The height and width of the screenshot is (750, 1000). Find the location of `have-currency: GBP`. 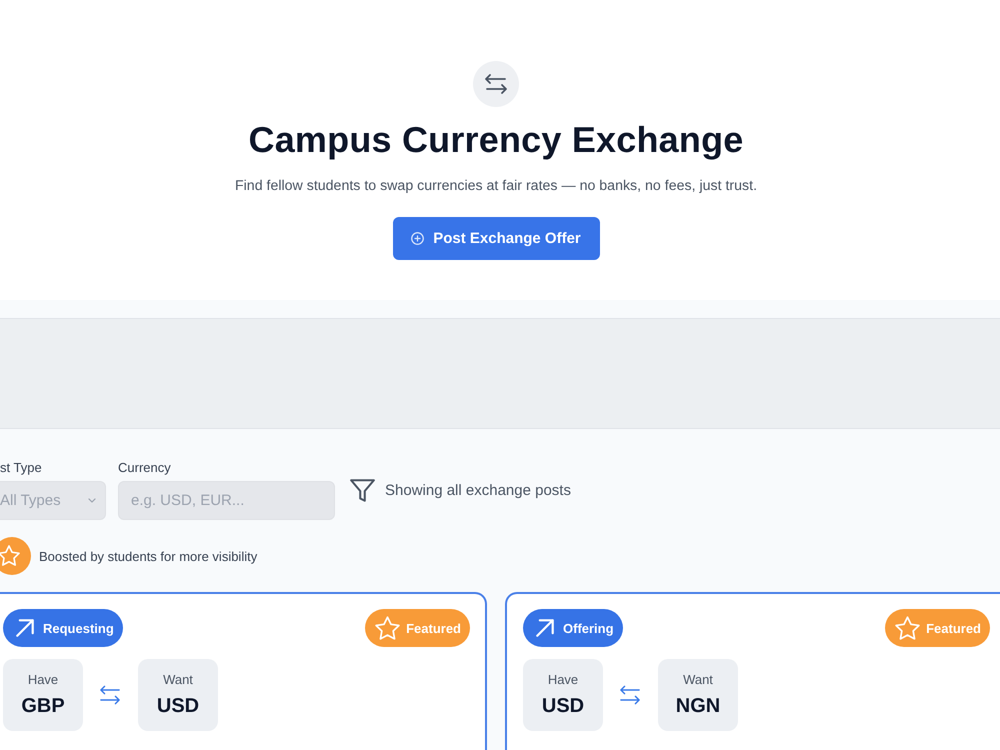

have-currency: GBP is located at coordinates (43, 706).